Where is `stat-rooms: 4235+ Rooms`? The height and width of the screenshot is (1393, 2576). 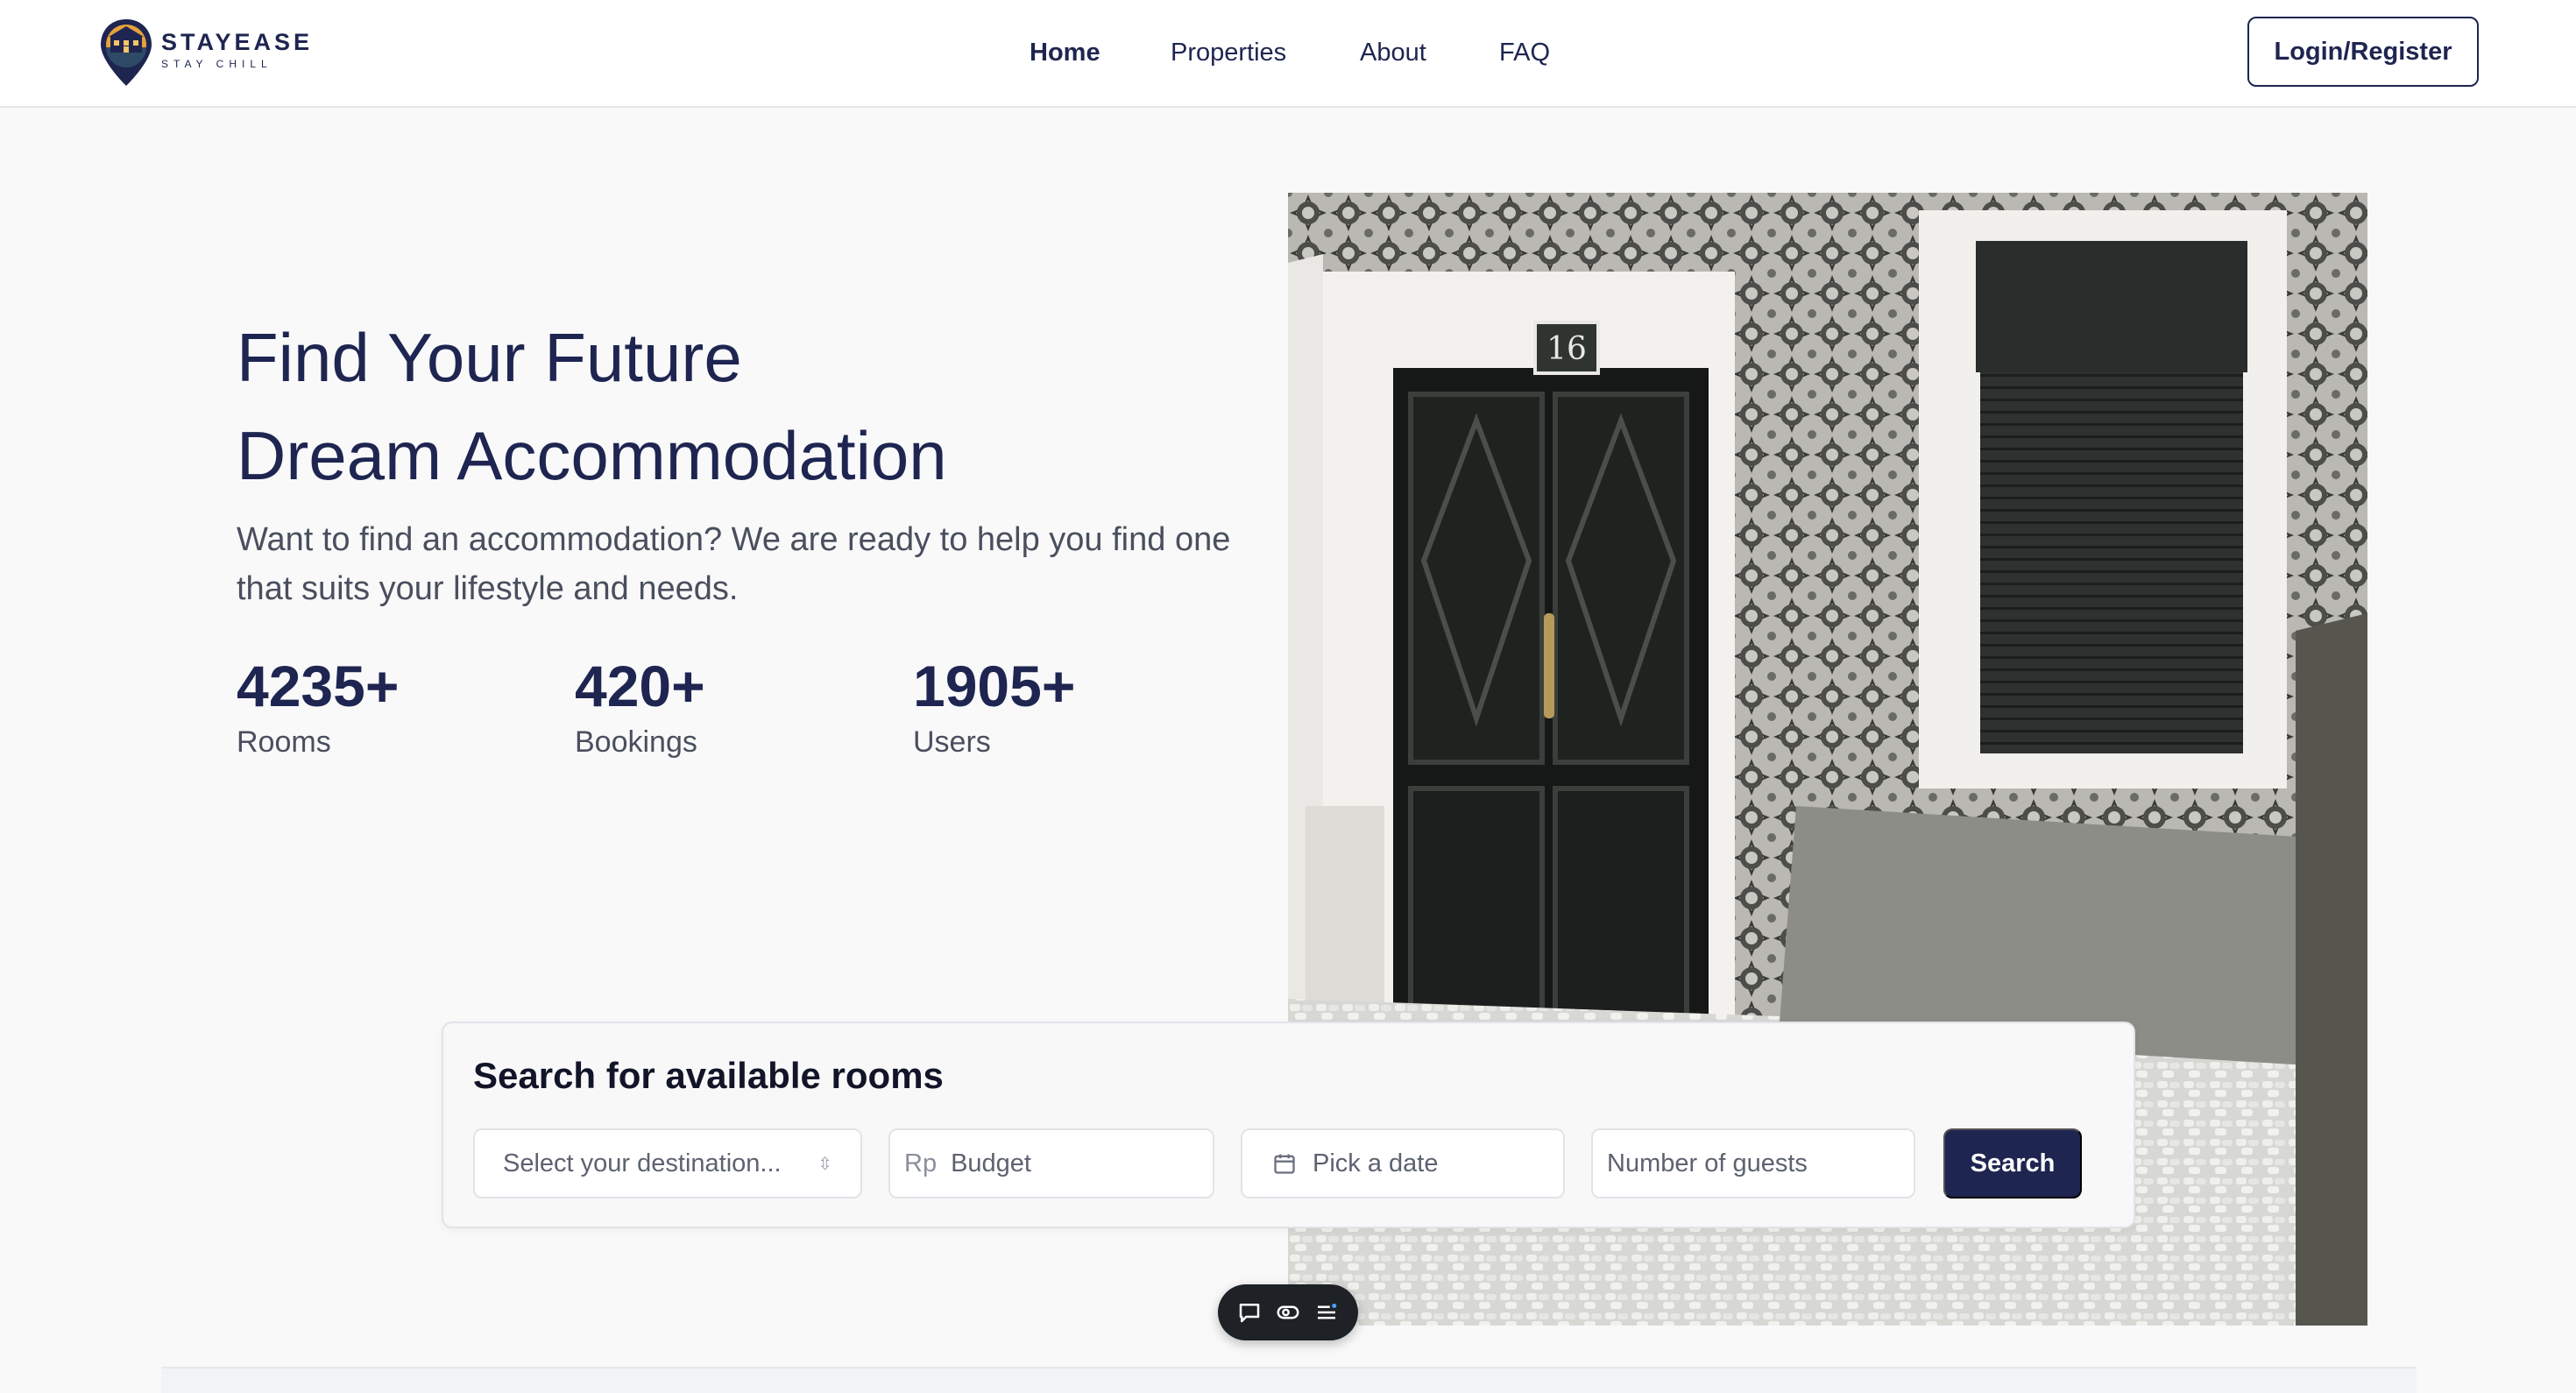
stat-rooms: 4235+ Rooms is located at coordinates (318, 706).